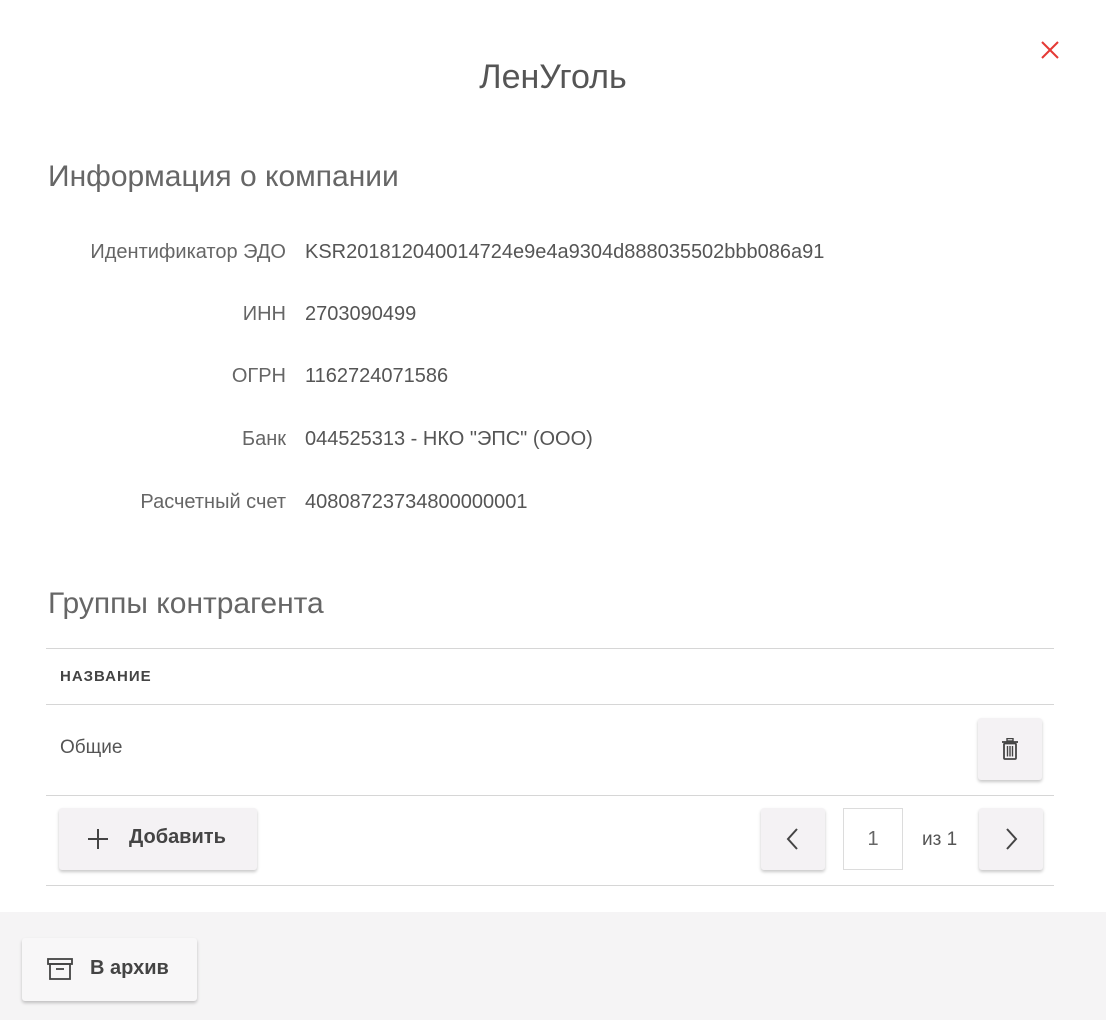 This screenshot has height=1020, width=1106. Describe the element at coordinates (188, 252) in the screenshot. I see `info-label: Идентификатор ЭДО` at that location.